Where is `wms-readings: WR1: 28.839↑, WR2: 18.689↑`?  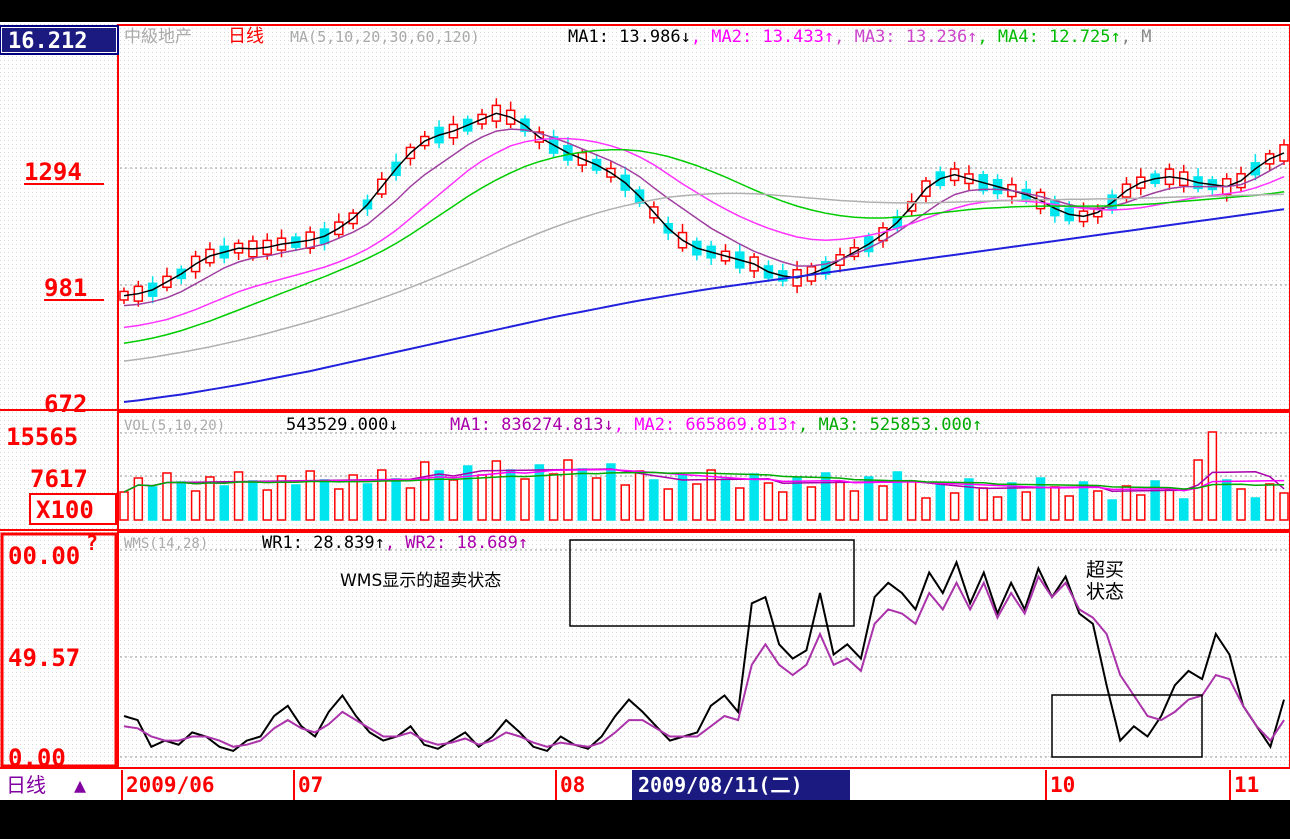 wms-readings: WR1: 28.839↑, WR2: 18.689↑ is located at coordinates (395, 543).